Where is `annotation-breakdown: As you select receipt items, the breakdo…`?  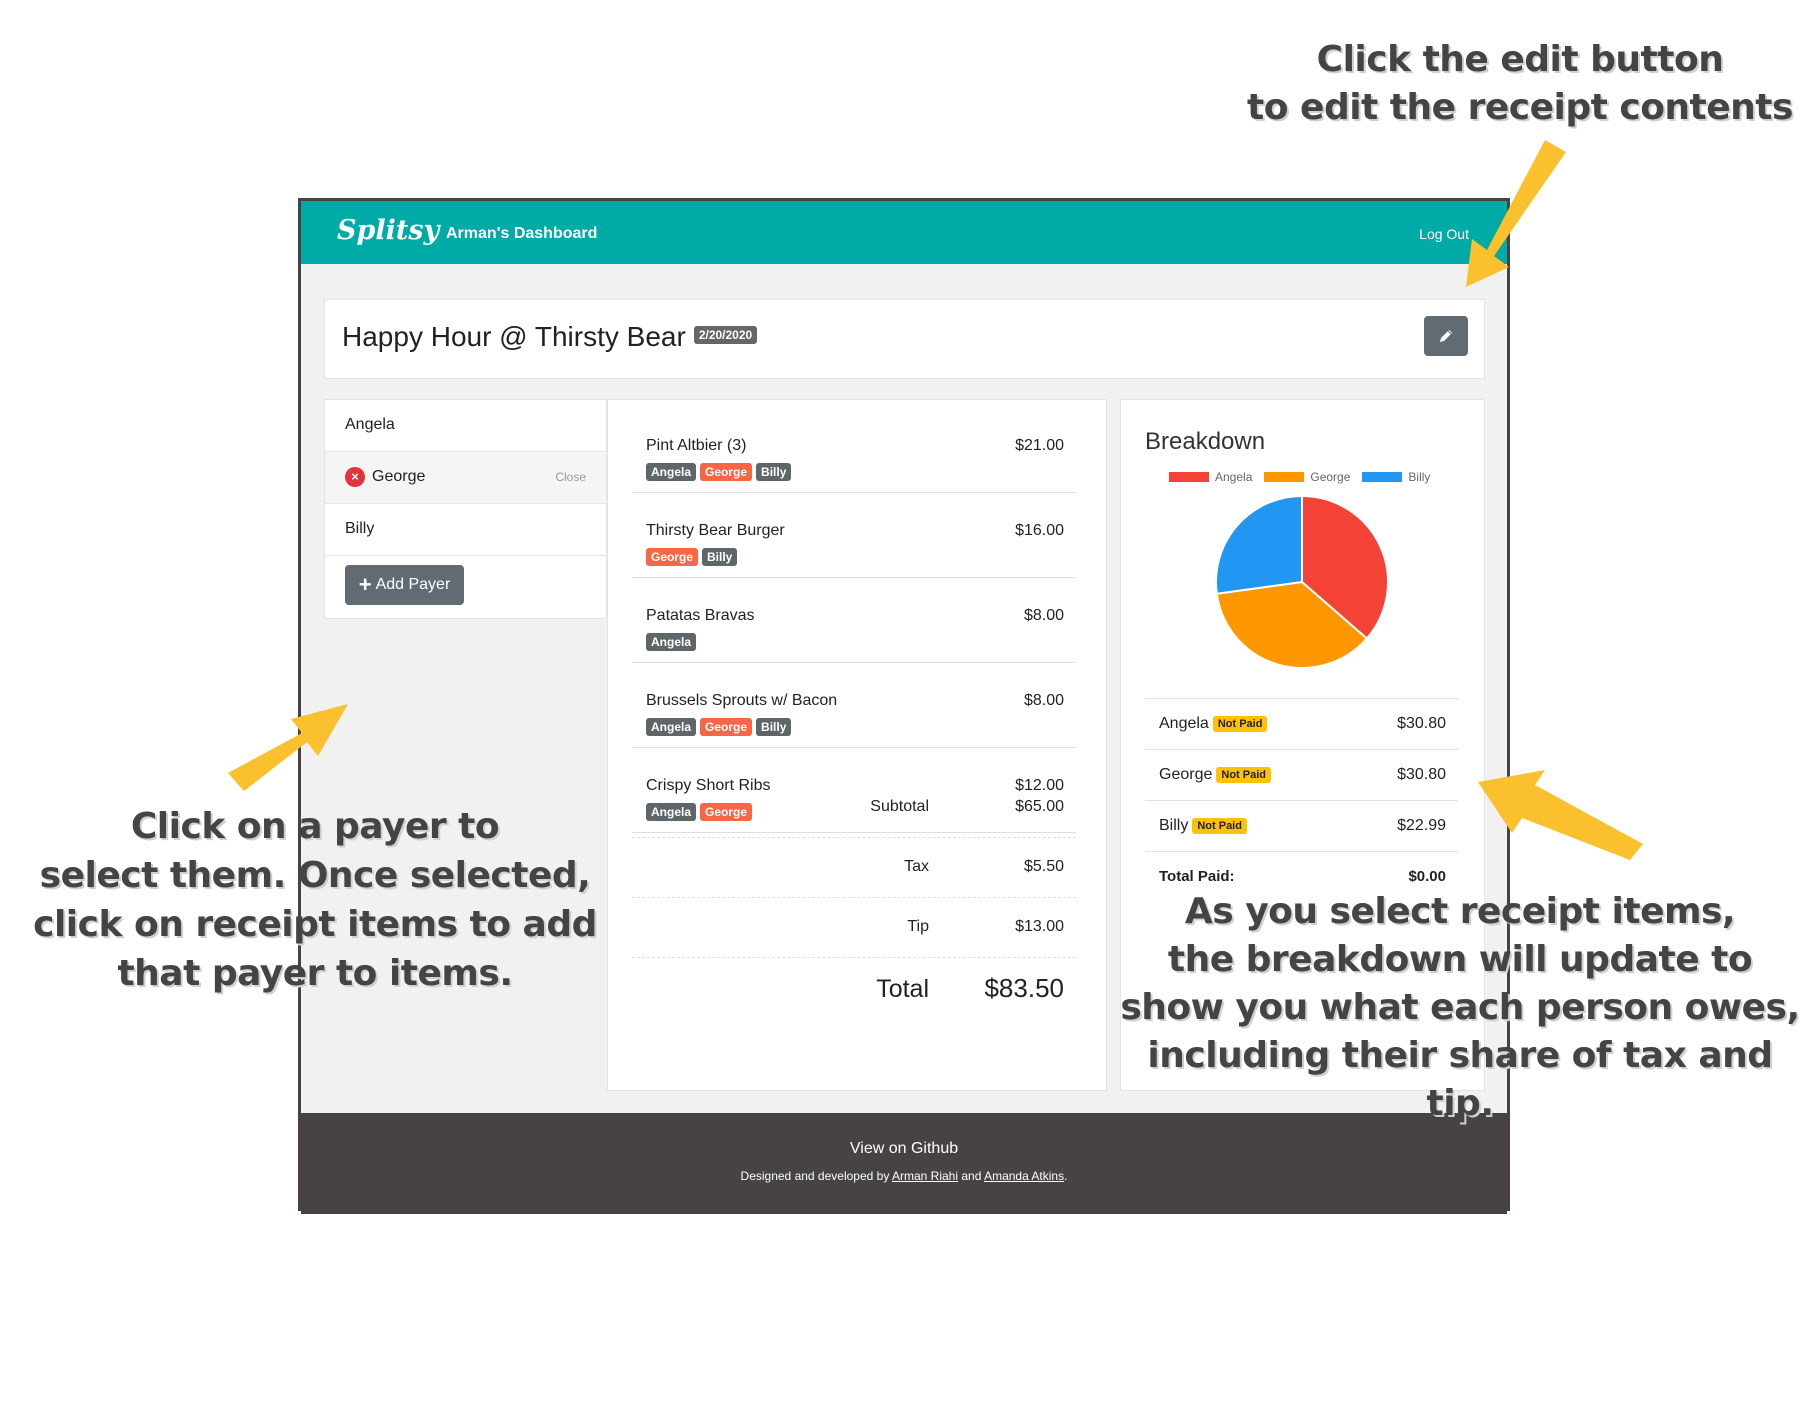
annotation-breakdown: As you select receipt items, the breakdo… is located at coordinates (1460, 1008).